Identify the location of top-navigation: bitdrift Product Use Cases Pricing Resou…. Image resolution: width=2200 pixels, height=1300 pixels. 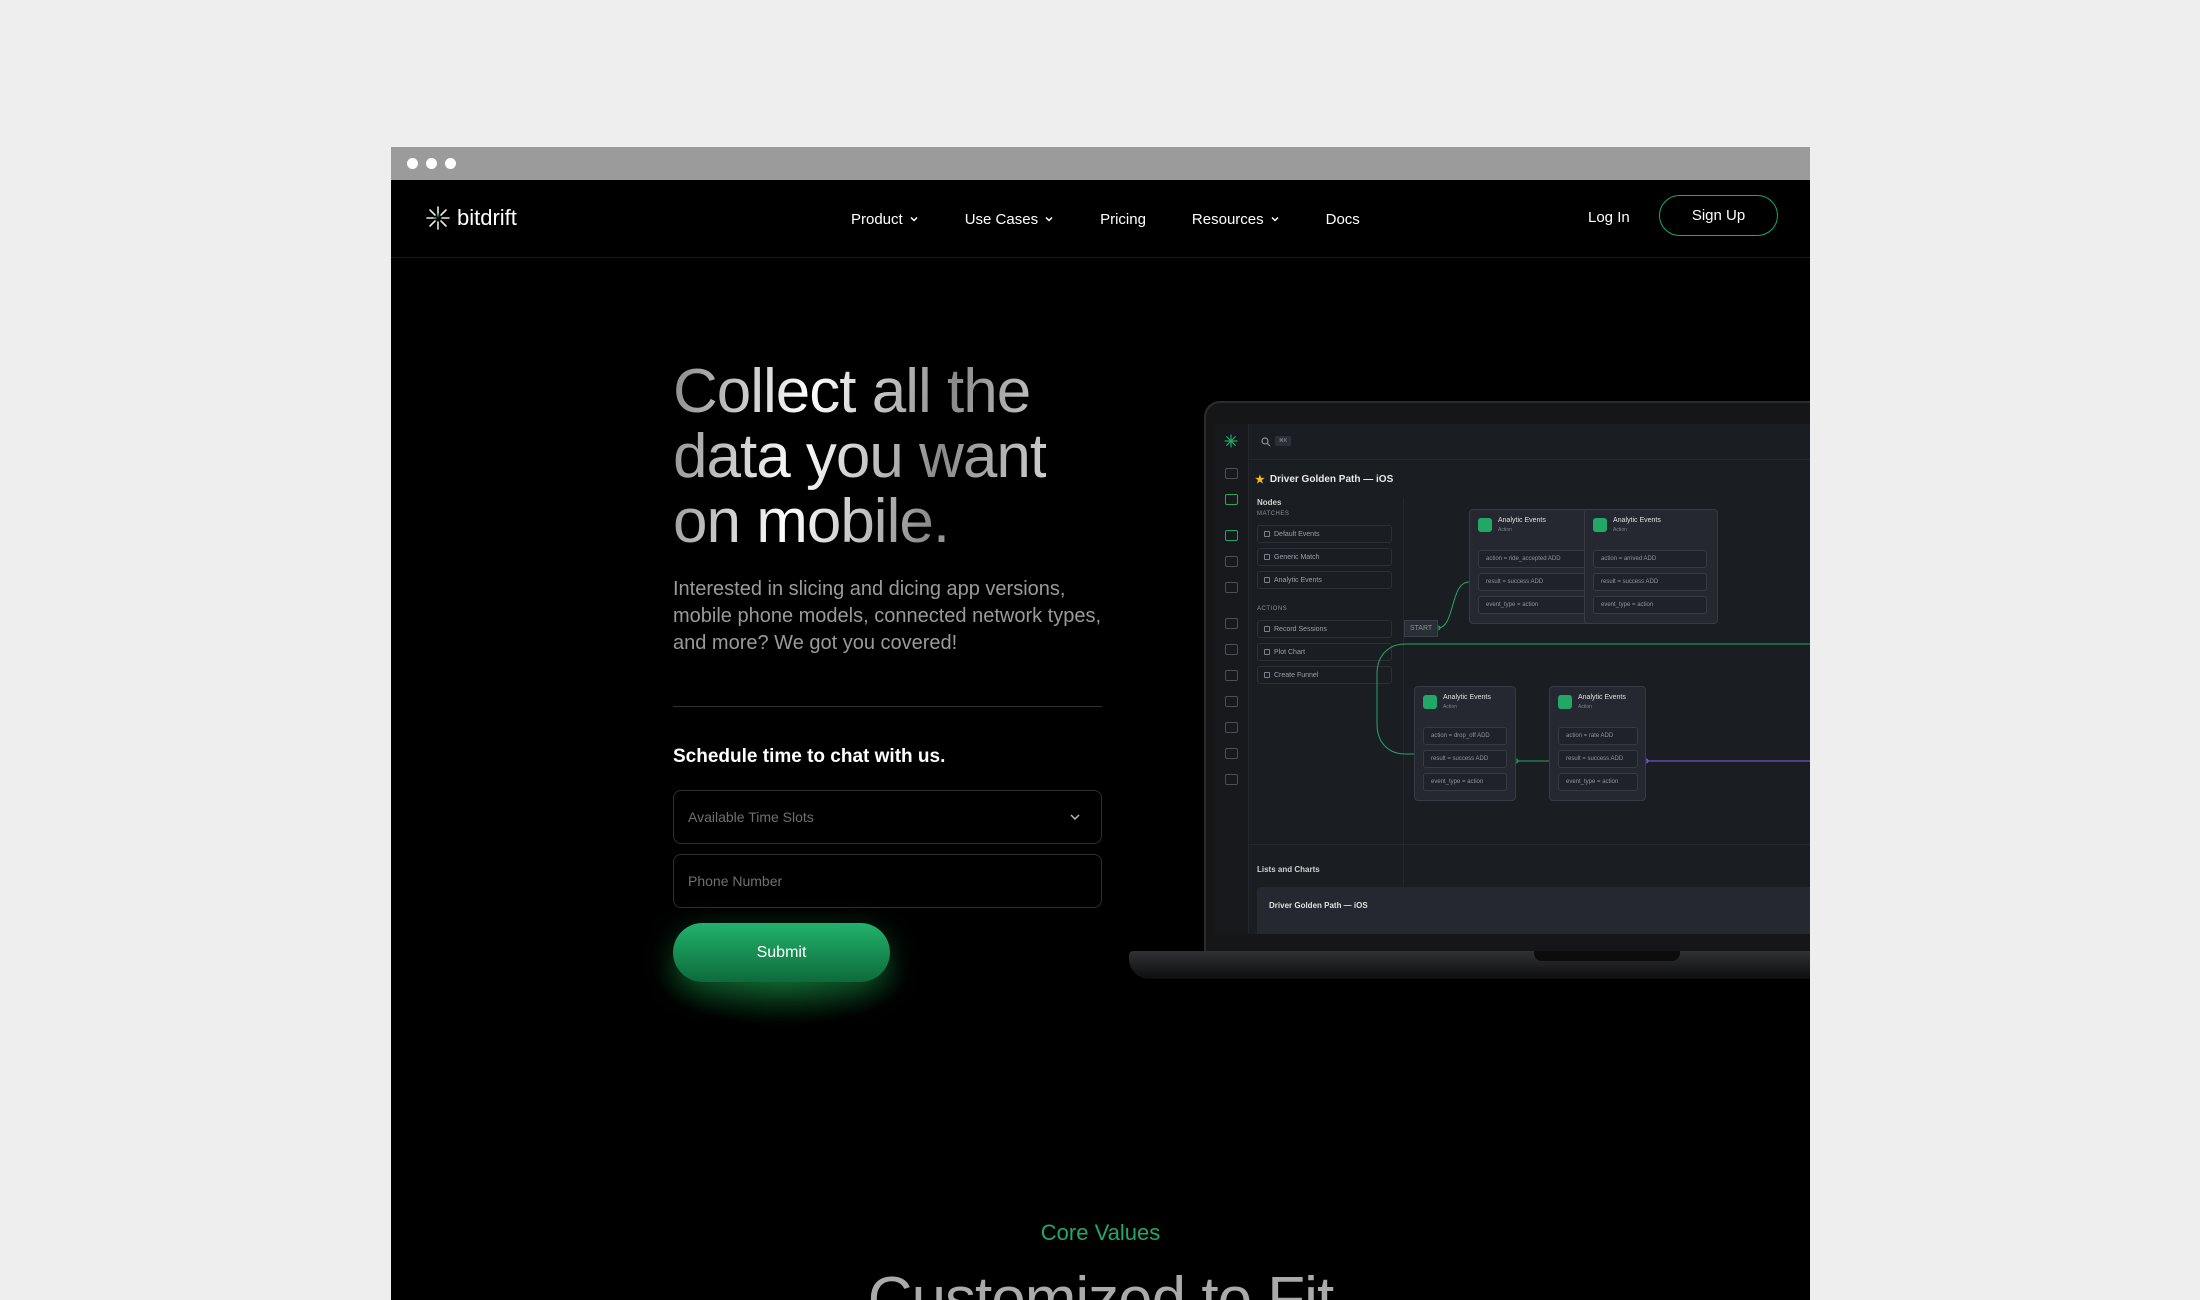
(1100, 219).